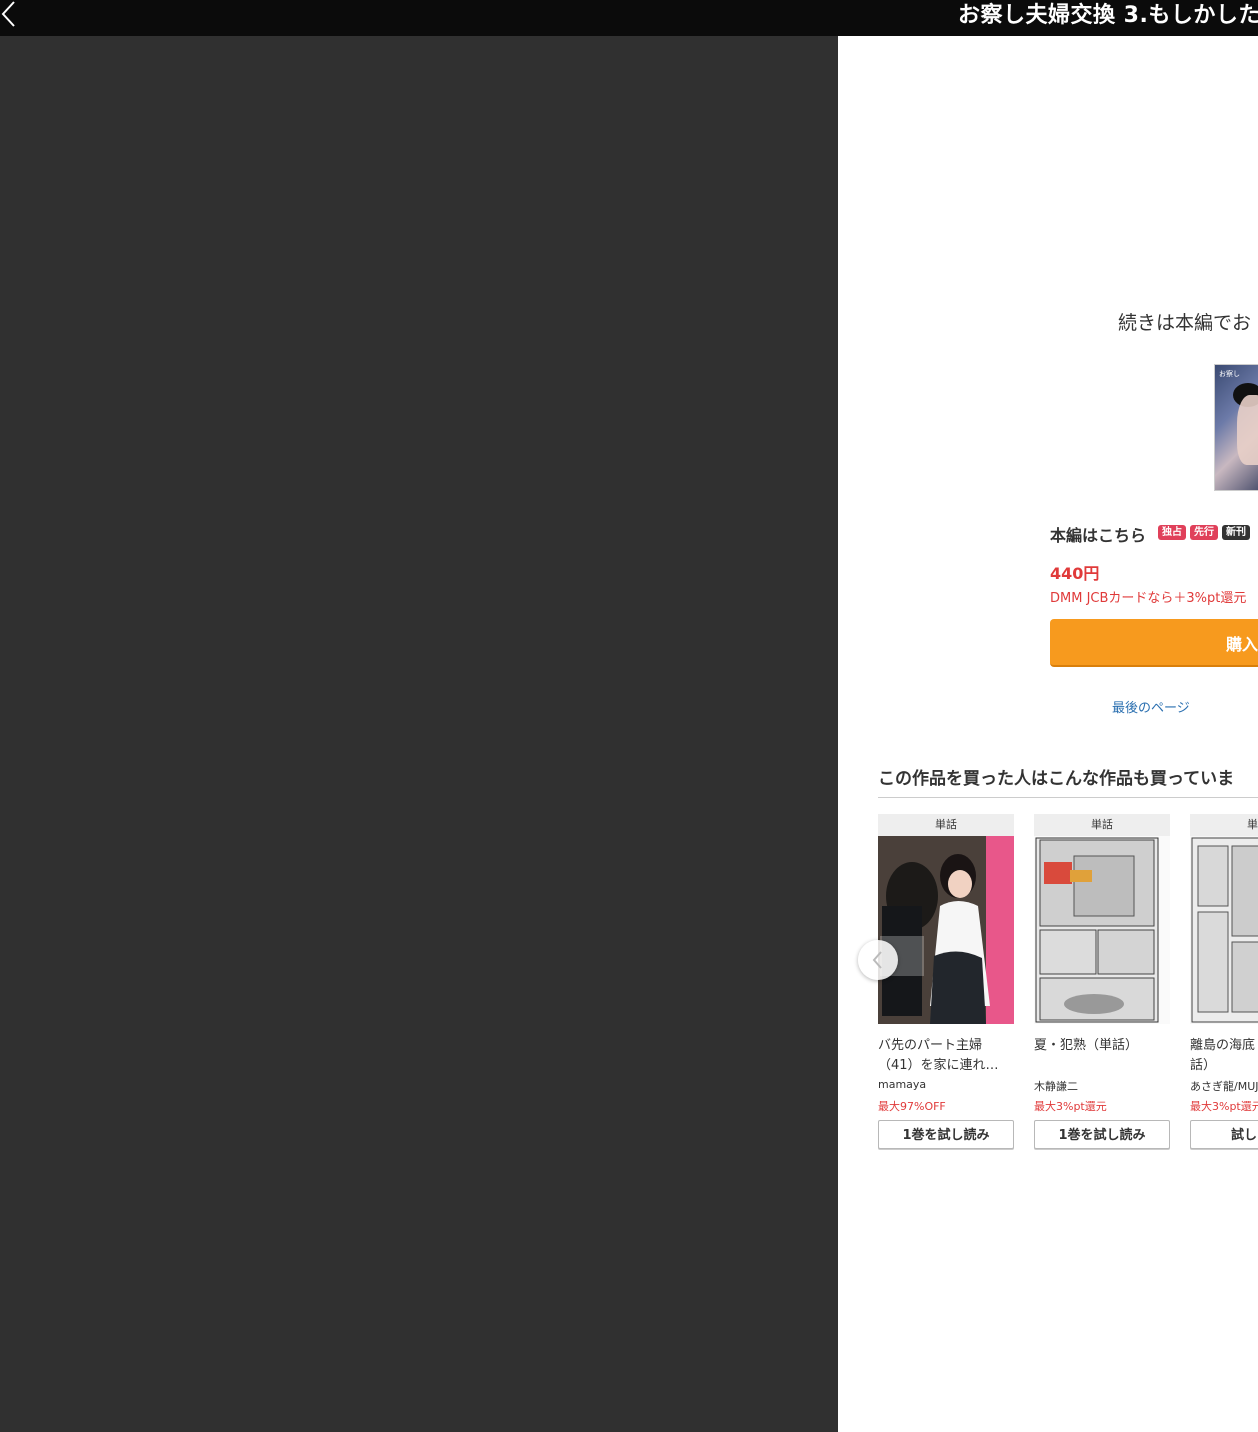  I want to click on recommendation-card: 単話 離島の海底 話） あさぎ龍/MUJ 最大3%pt還元 試し, so click(1224, 981).